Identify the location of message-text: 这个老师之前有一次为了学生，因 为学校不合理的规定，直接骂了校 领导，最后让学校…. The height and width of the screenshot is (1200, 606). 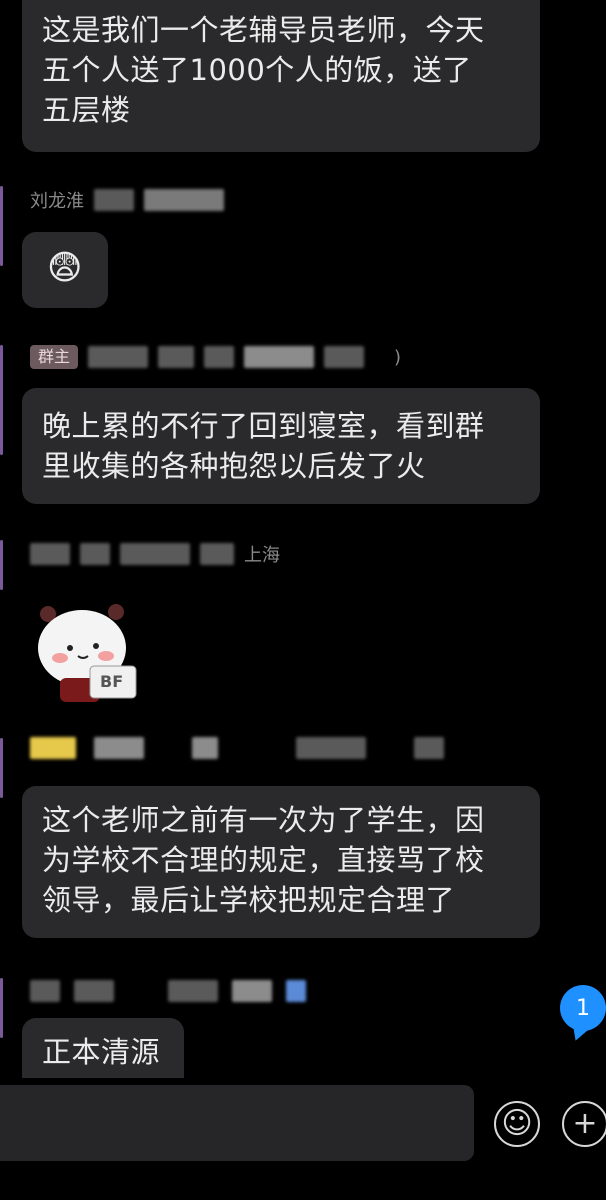
(263, 860).